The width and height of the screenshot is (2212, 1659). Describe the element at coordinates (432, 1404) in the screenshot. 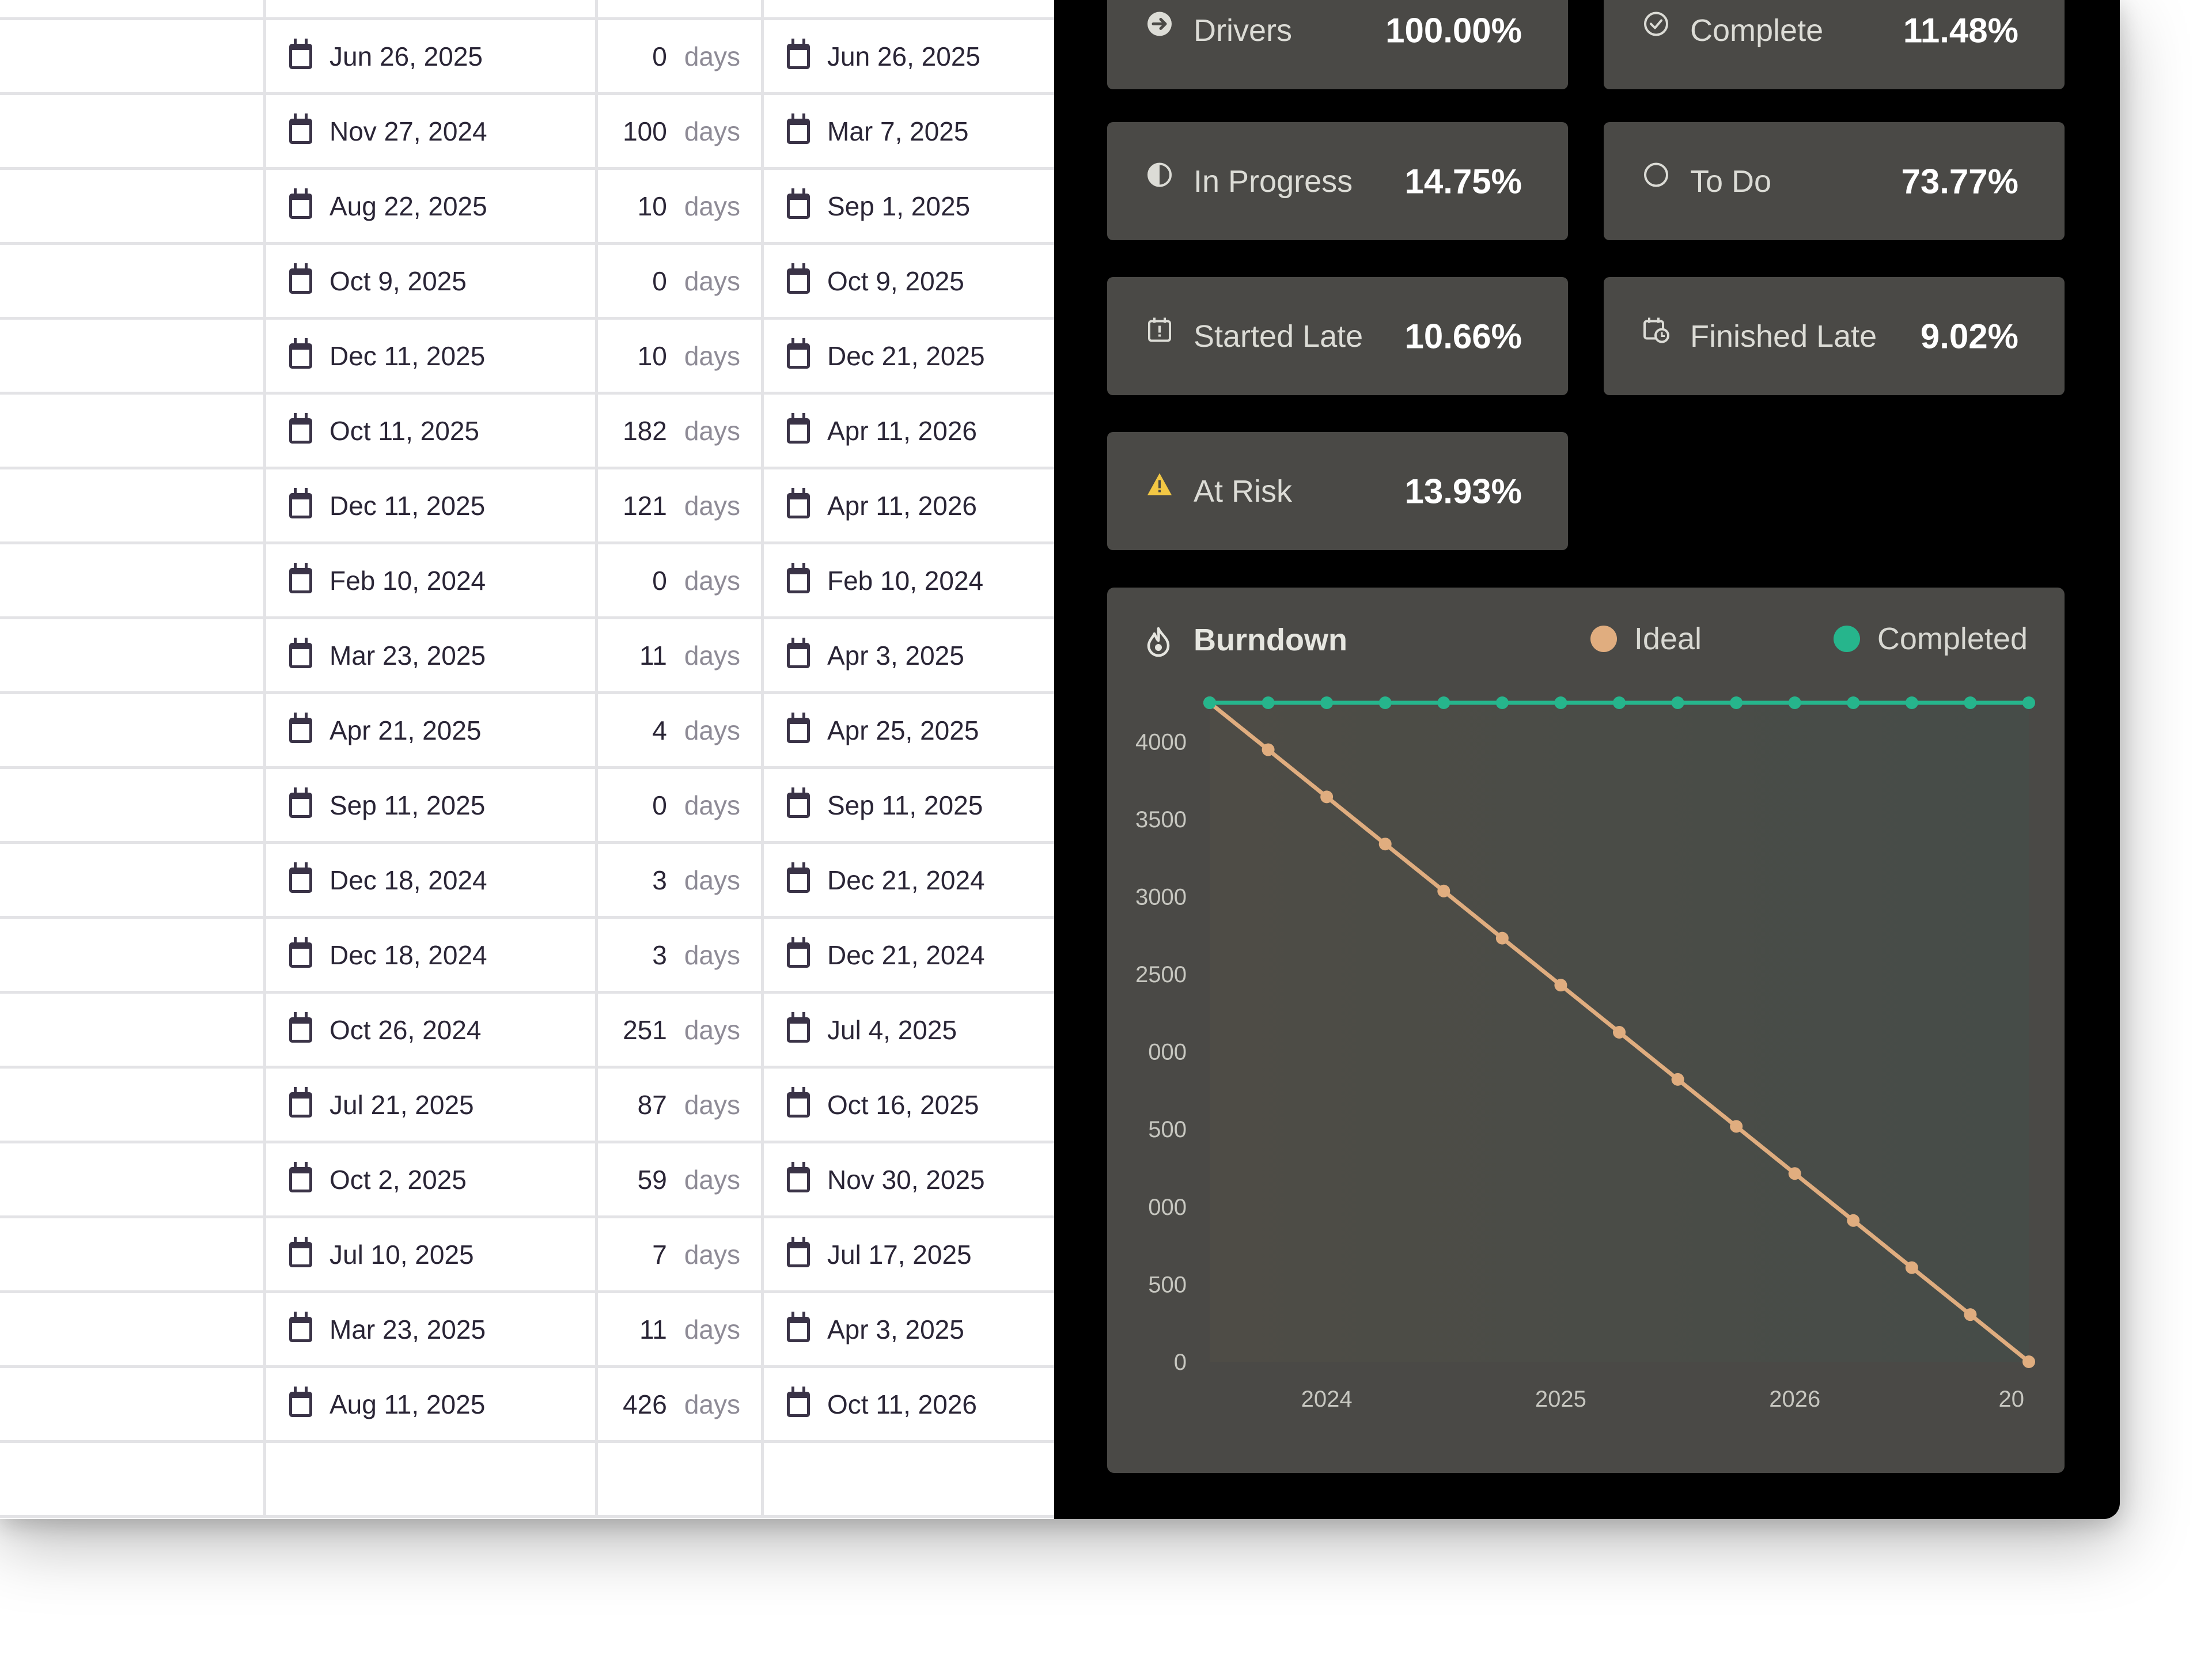

I see `start-date-cell: Aug 11, 2025` at that location.